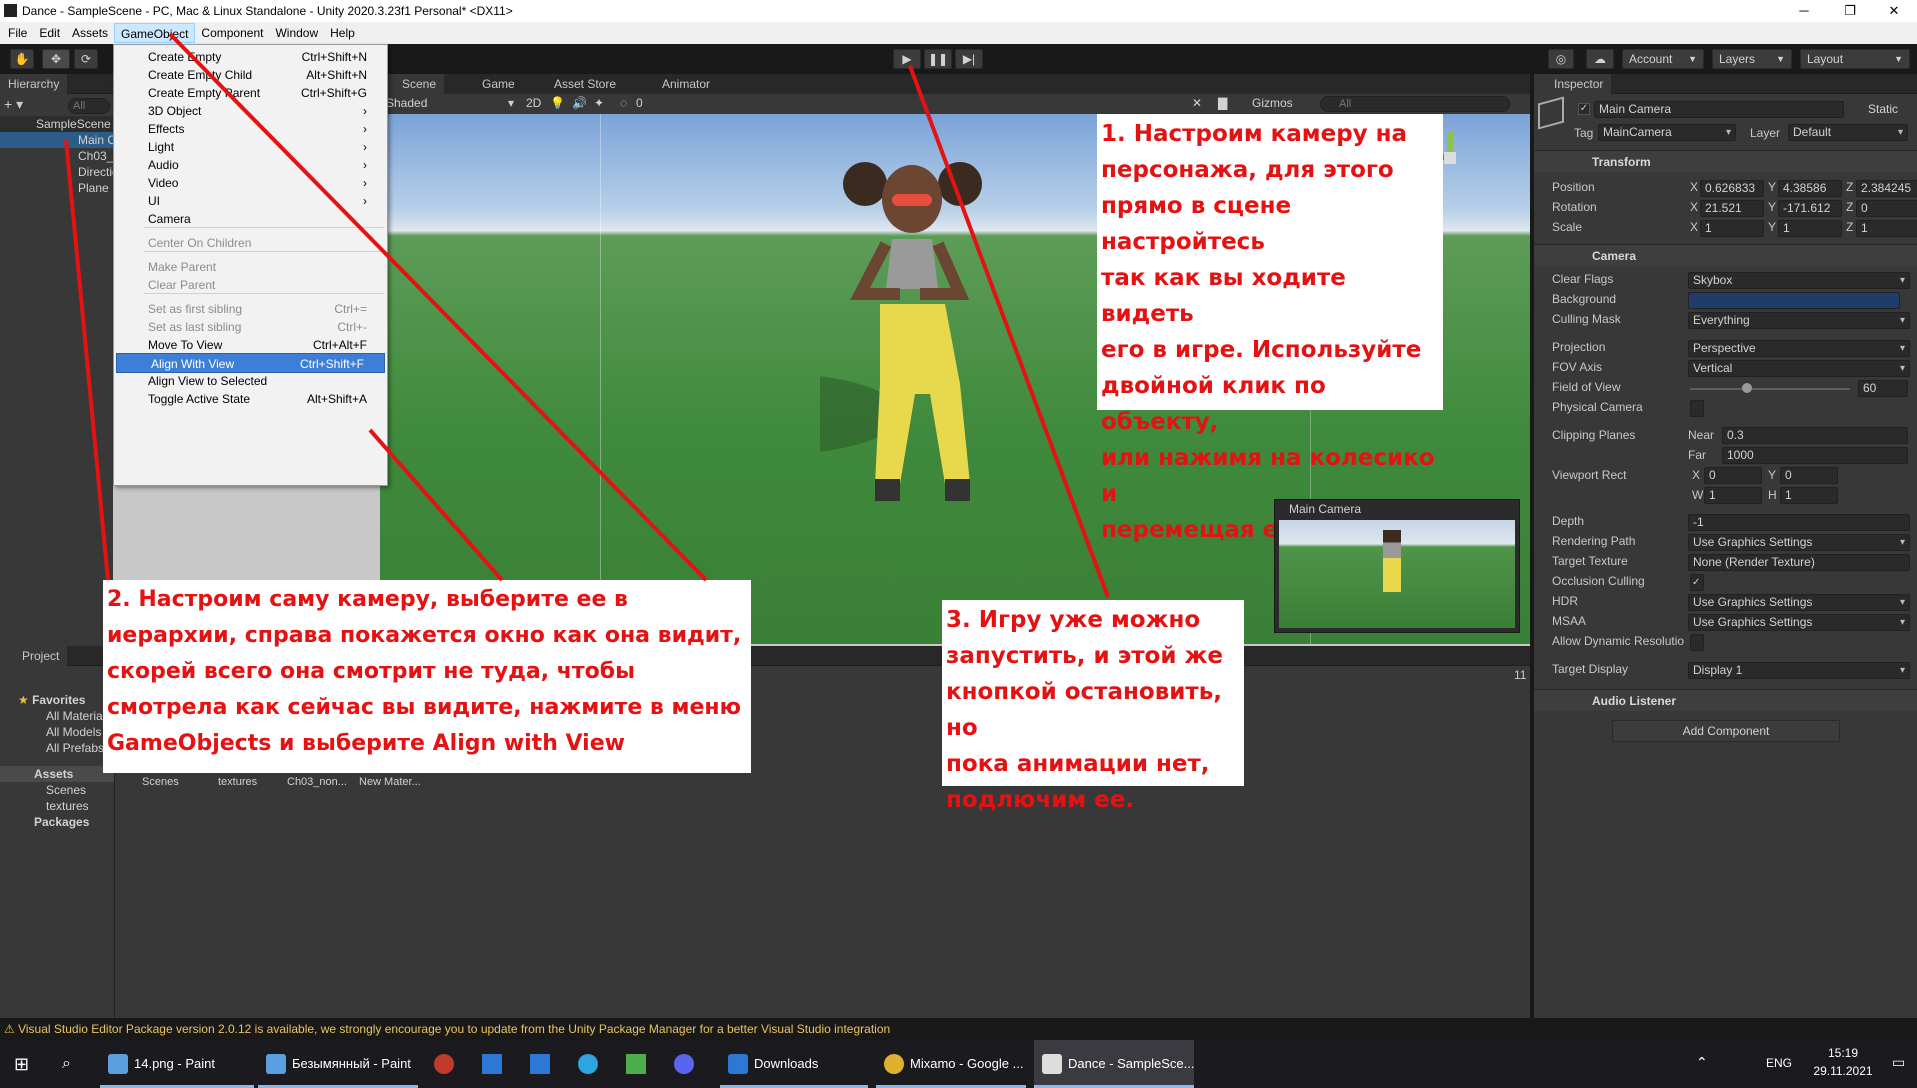 This screenshot has width=1917, height=1088. Describe the element at coordinates (1197, 103) in the screenshot. I see `tools-icon: ✕` at that location.